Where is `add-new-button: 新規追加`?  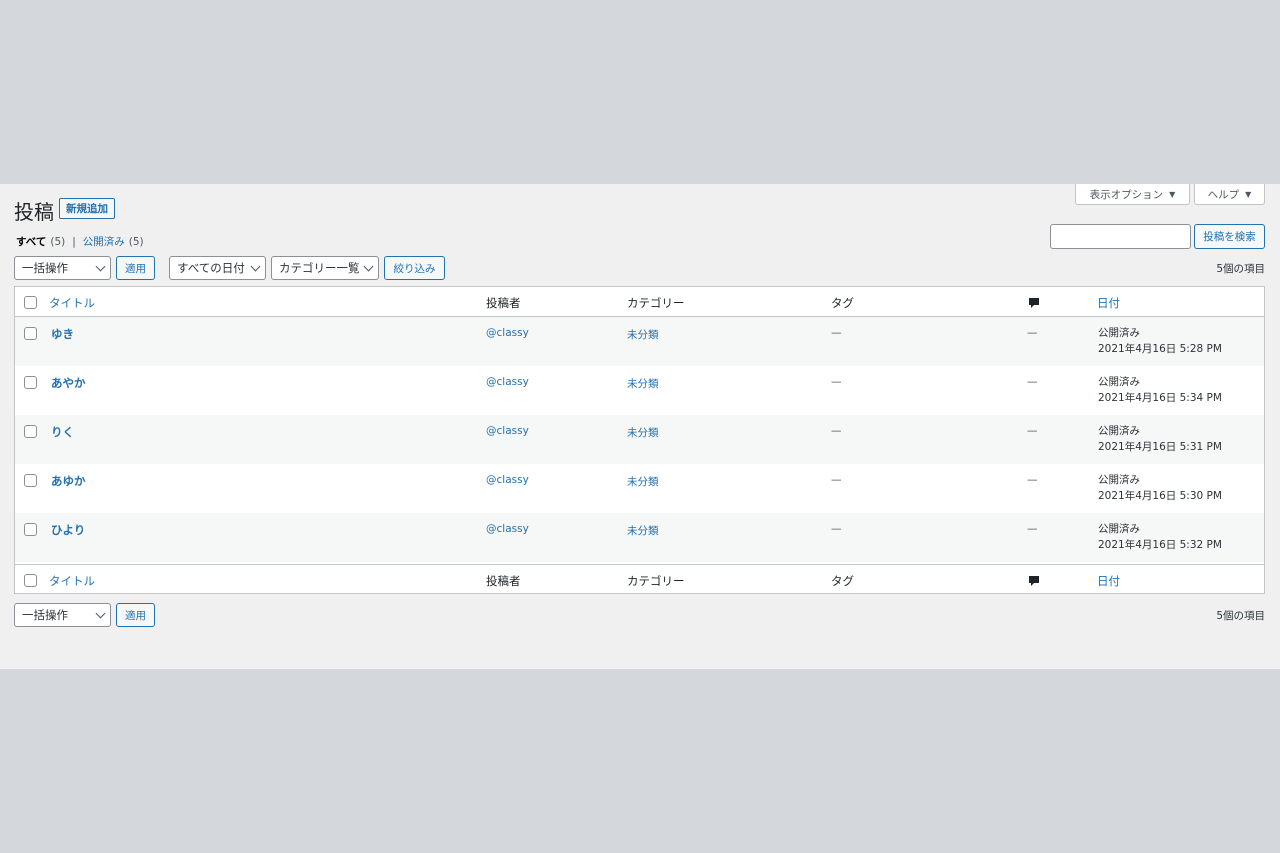
add-new-button: 新規追加 is located at coordinates (87, 208).